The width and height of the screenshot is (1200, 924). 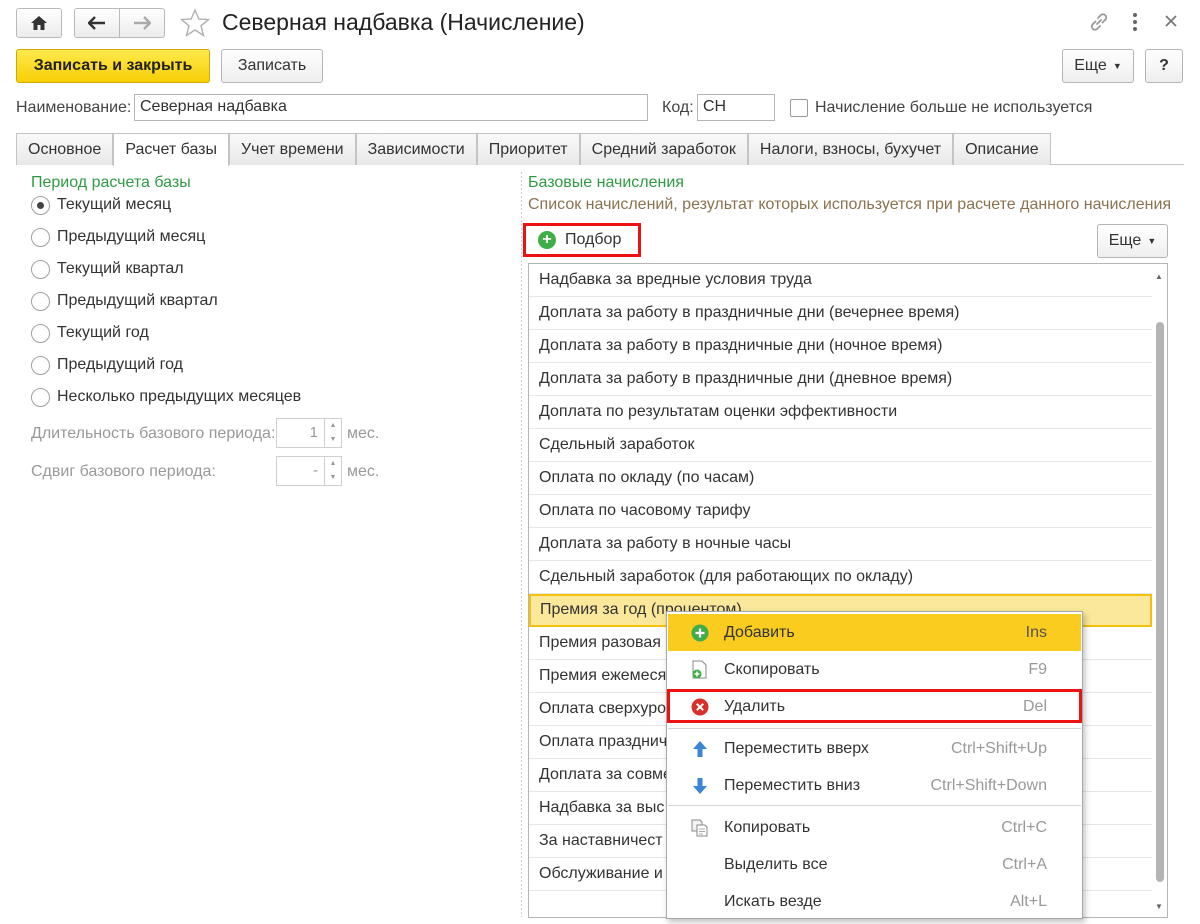 I want to click on period-option: Текущий год, so click(x=90, y=333).